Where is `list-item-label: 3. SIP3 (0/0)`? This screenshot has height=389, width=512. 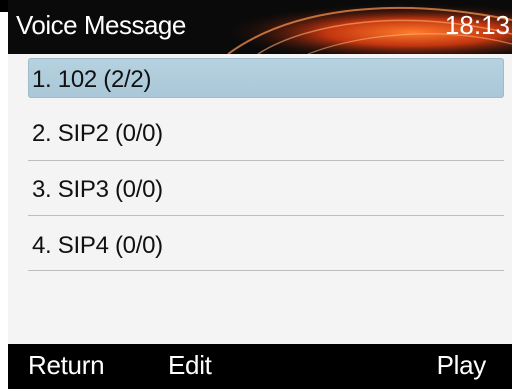
list-item-label: 3. SIP3 (0/0) is located at coordinates (97, 189).